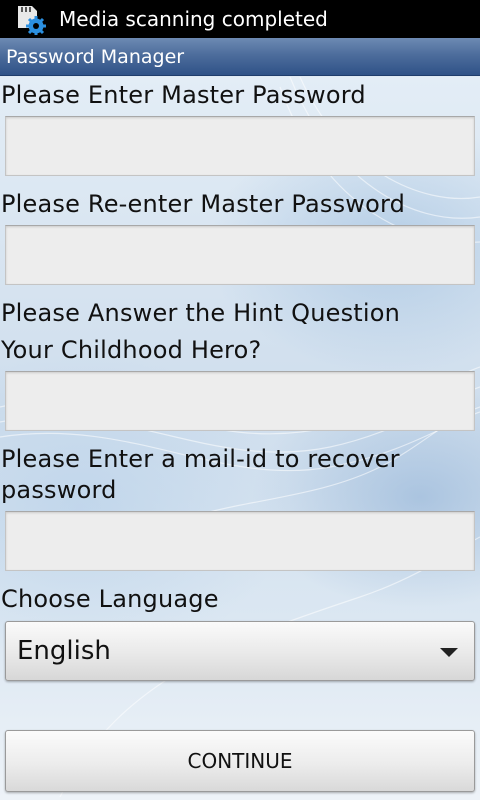  I want to click on mail-id-label-line1: Please Enter a mail-id to recover, so click(200, 459).